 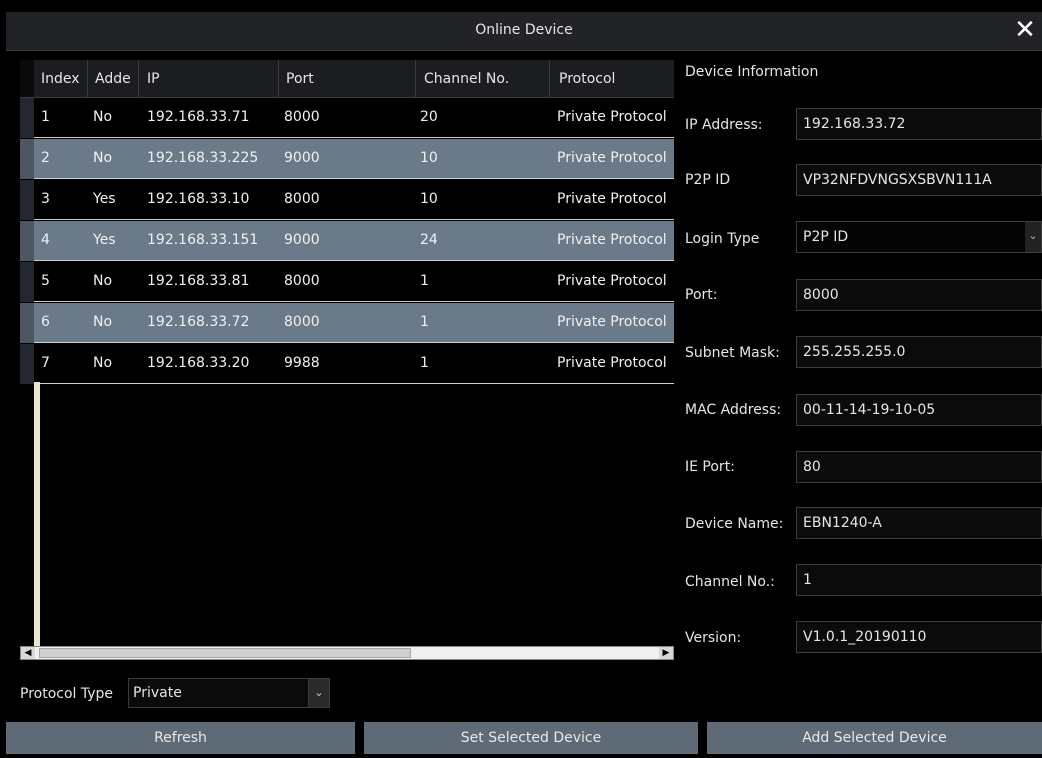 I want to click on channel-no-label: Channel No.:, so click(x=730, y=582).